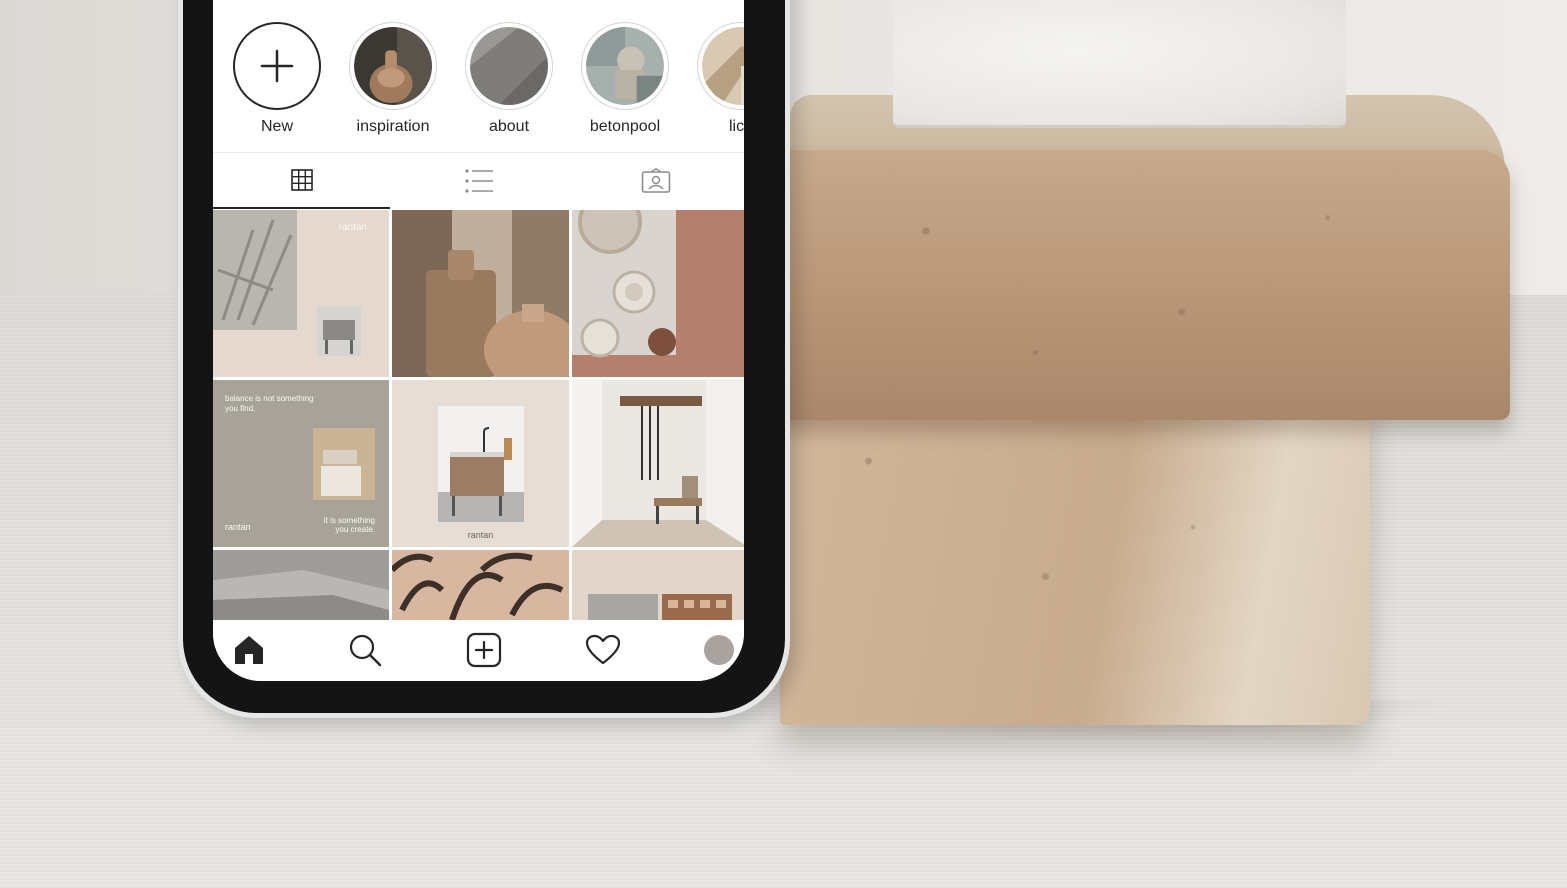 This screenshot has width=1567, height=888. I want to click on story-betonpool: betonpool, so click(625, 79).